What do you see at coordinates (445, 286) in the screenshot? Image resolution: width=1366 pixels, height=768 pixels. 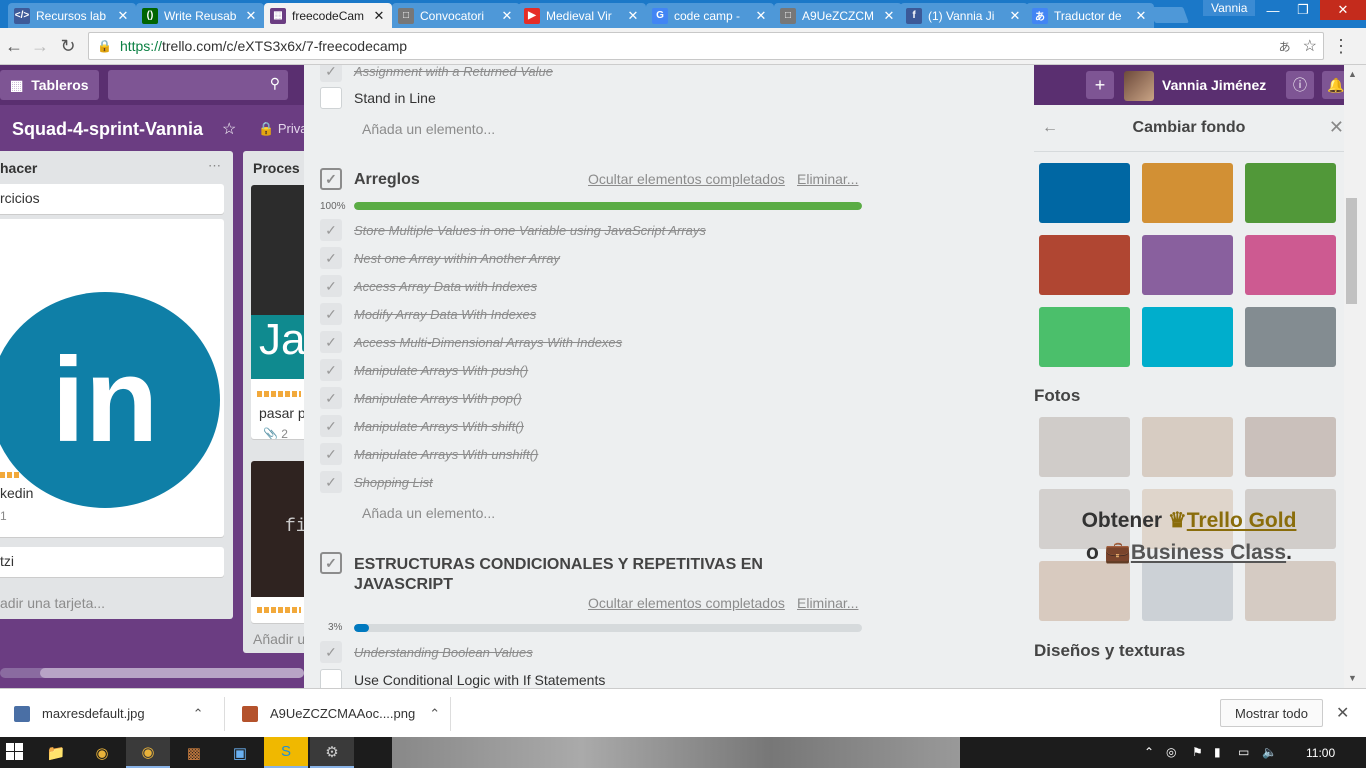 I see `checklist-item-text: Access Array Data with Indexes` at bounding box center [445, 286].